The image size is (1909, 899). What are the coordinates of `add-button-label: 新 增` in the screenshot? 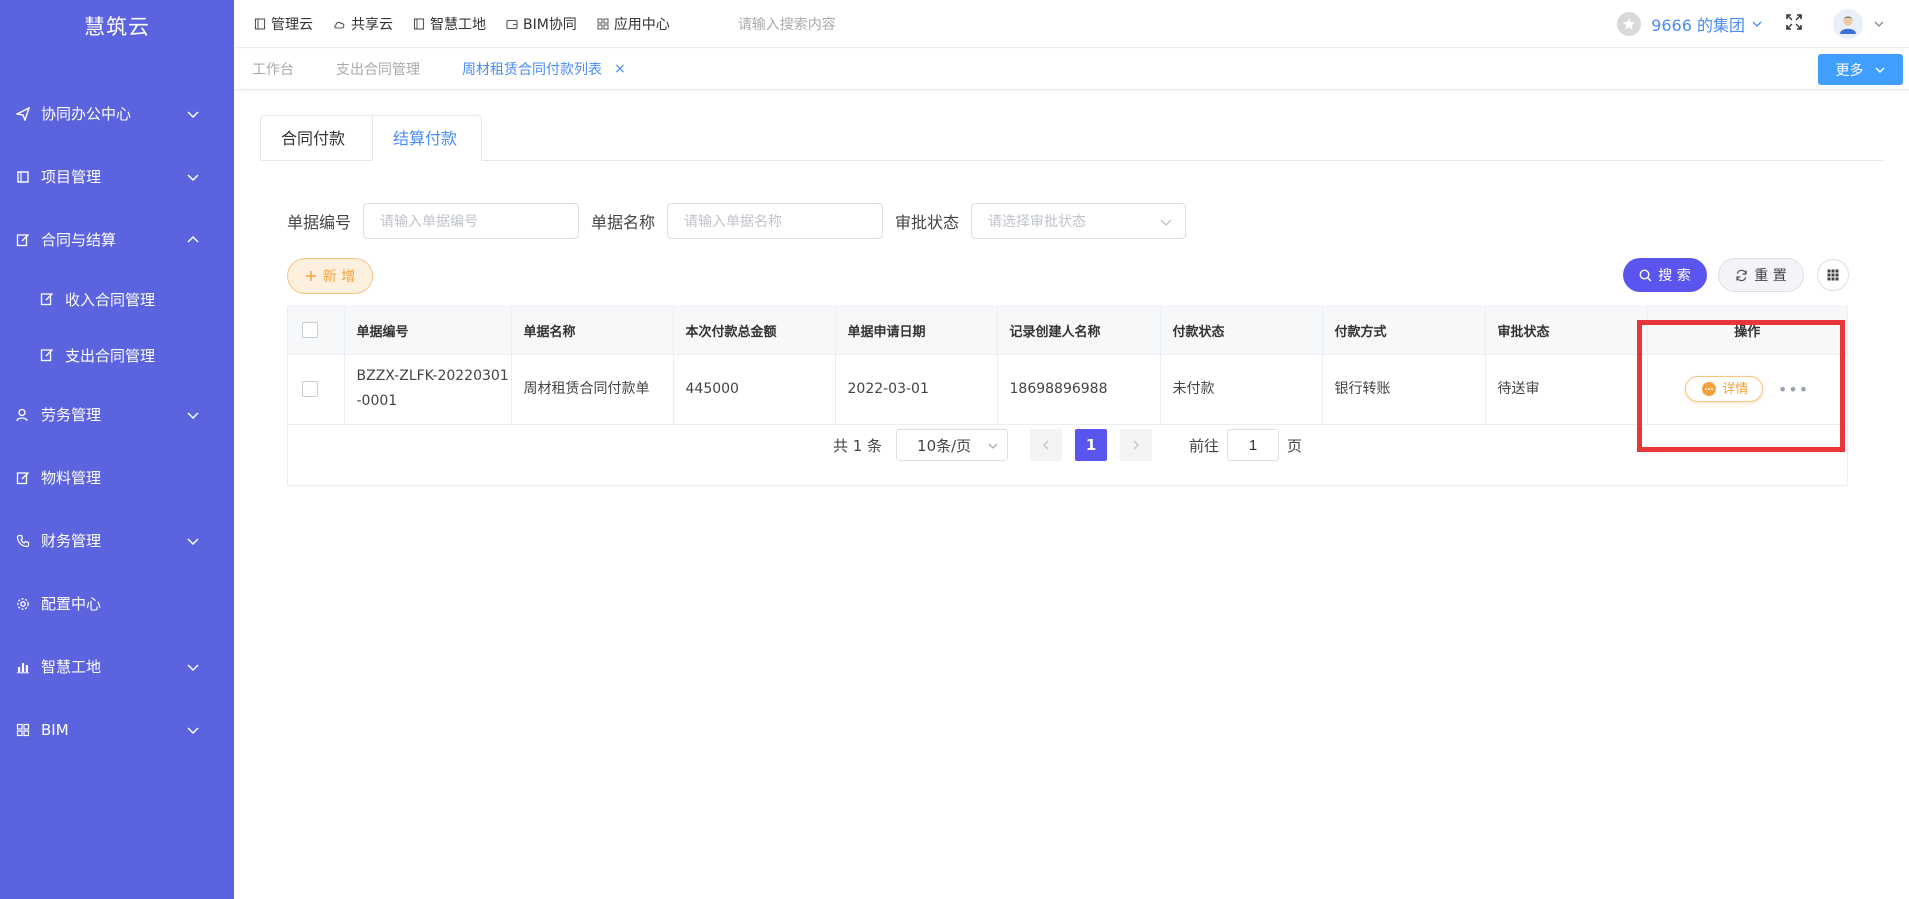 It's located at (339, 277).